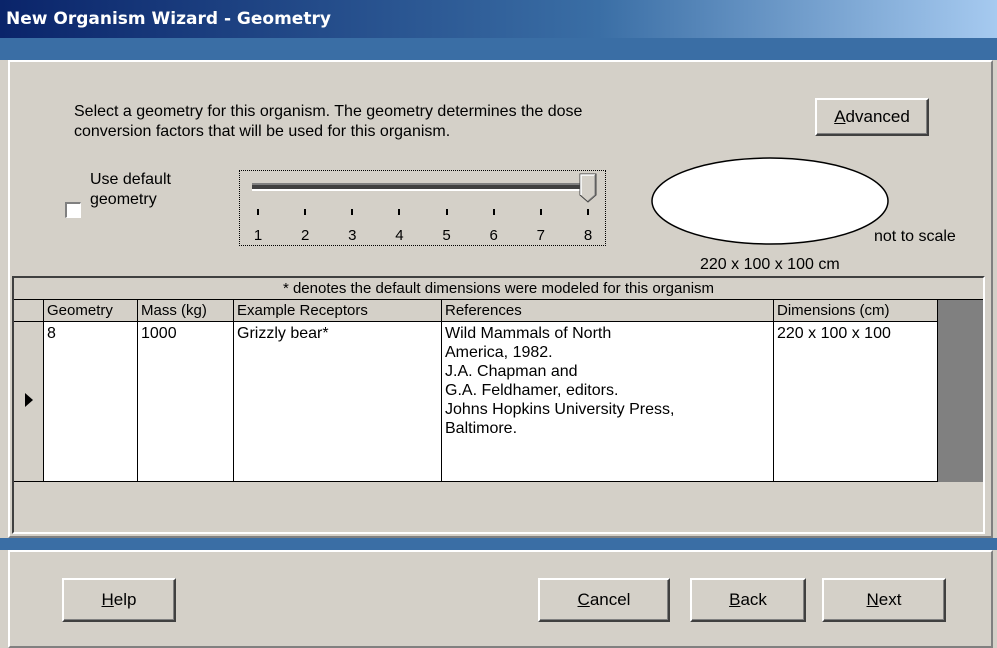  What do you see at coordinates (186, 311) in the screenshot?
I see `col-header-mass: Mass (kg)` at bounding box center [186, 311].